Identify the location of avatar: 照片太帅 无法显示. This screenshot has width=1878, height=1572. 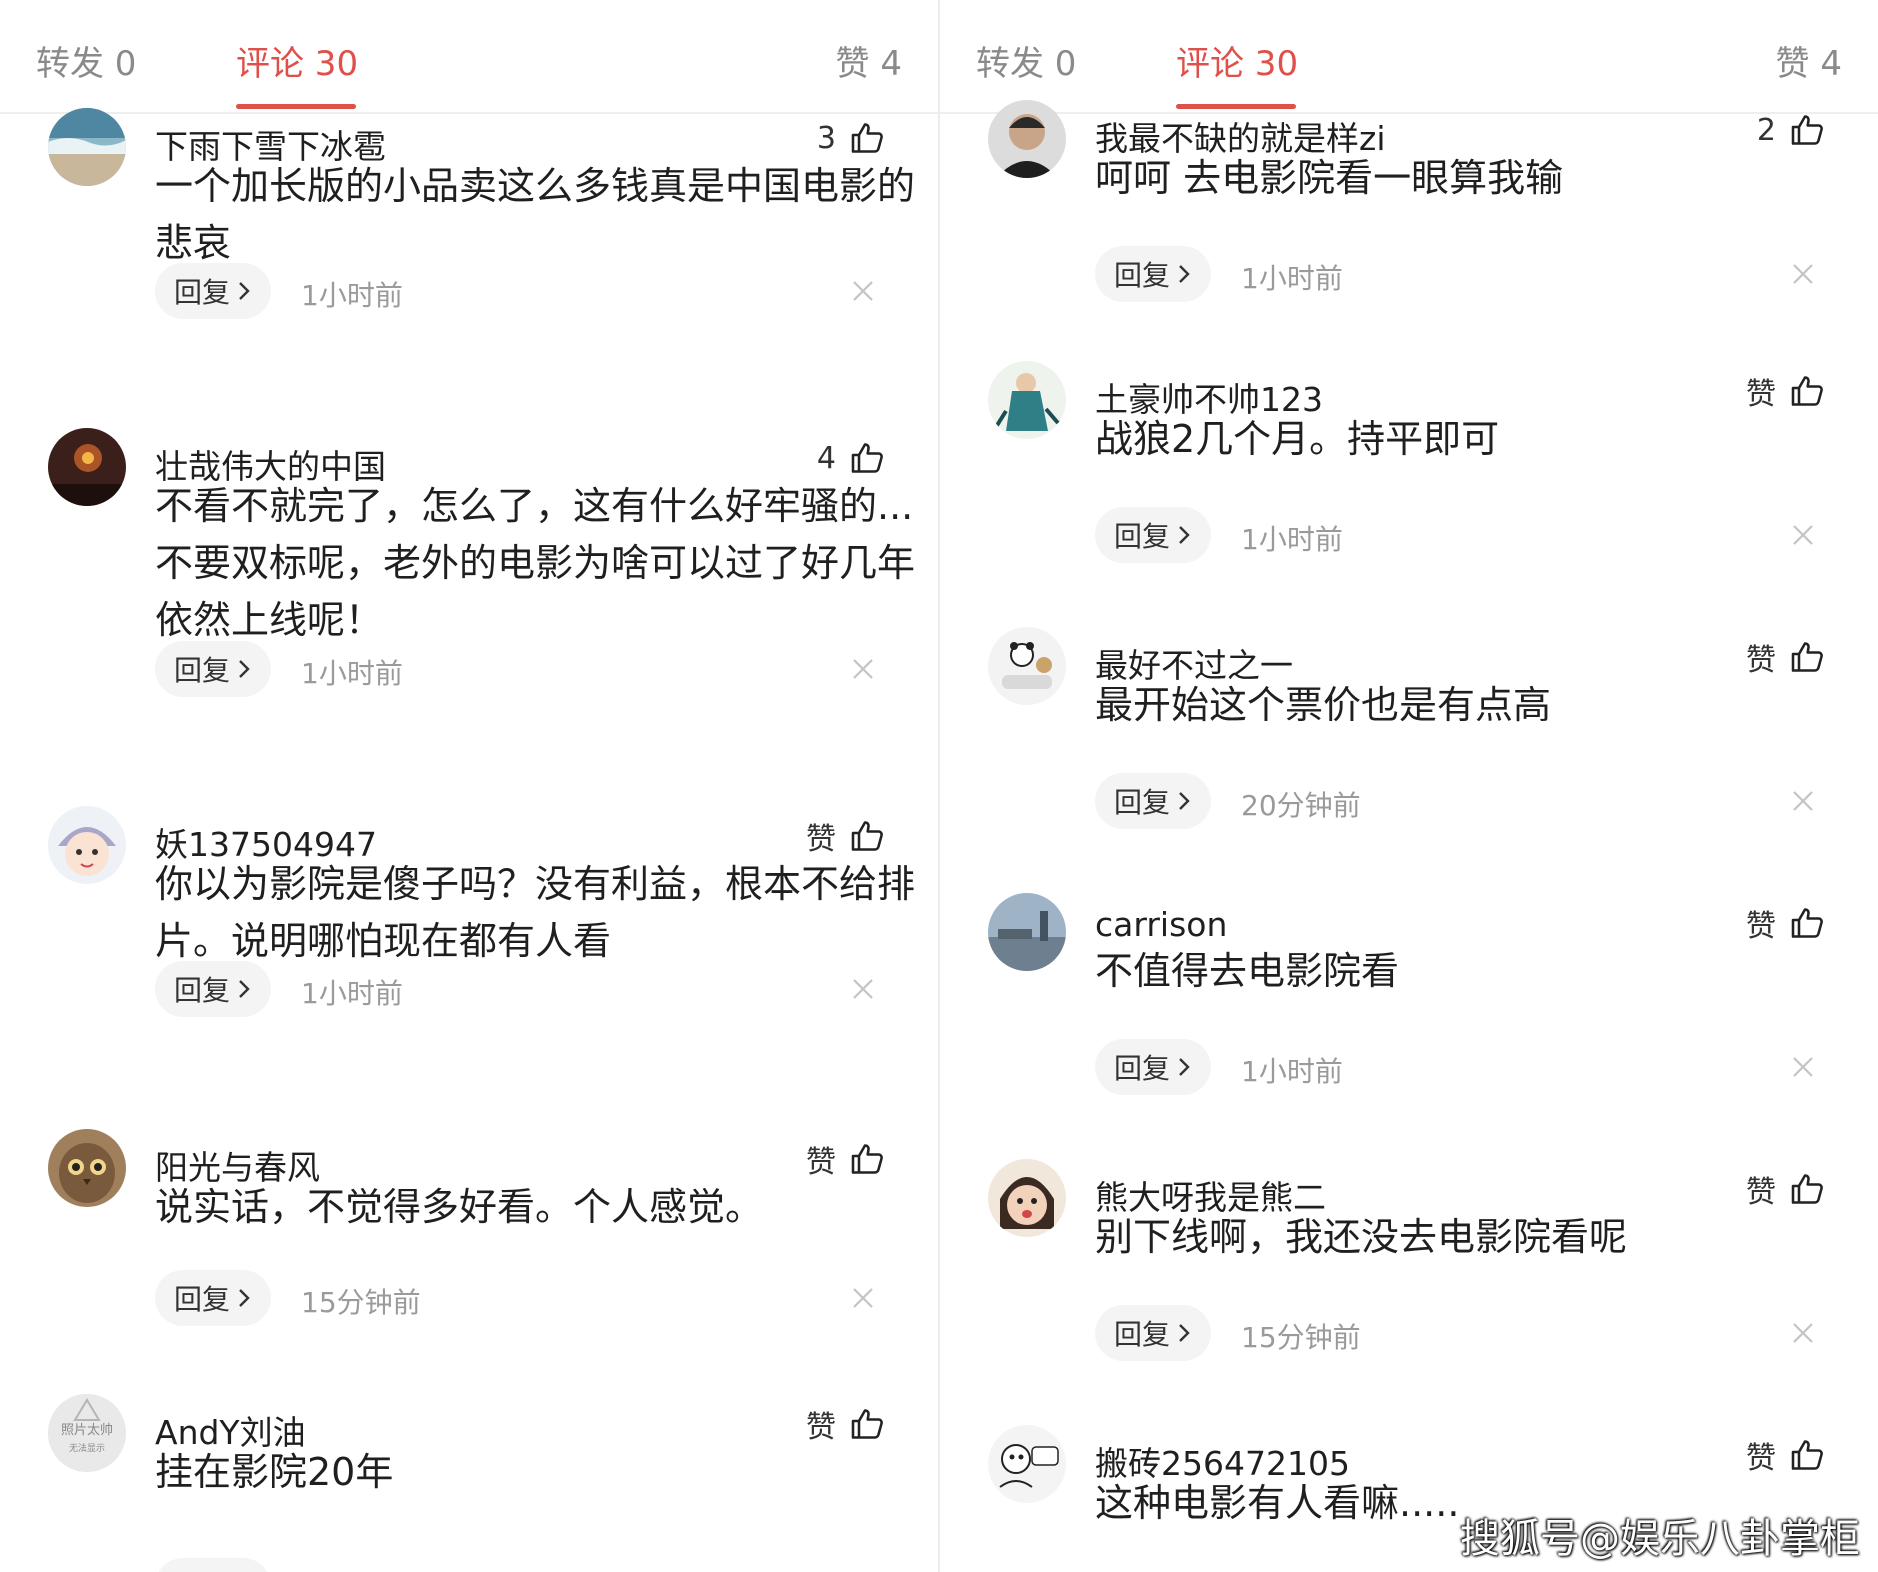
(87, 1433).